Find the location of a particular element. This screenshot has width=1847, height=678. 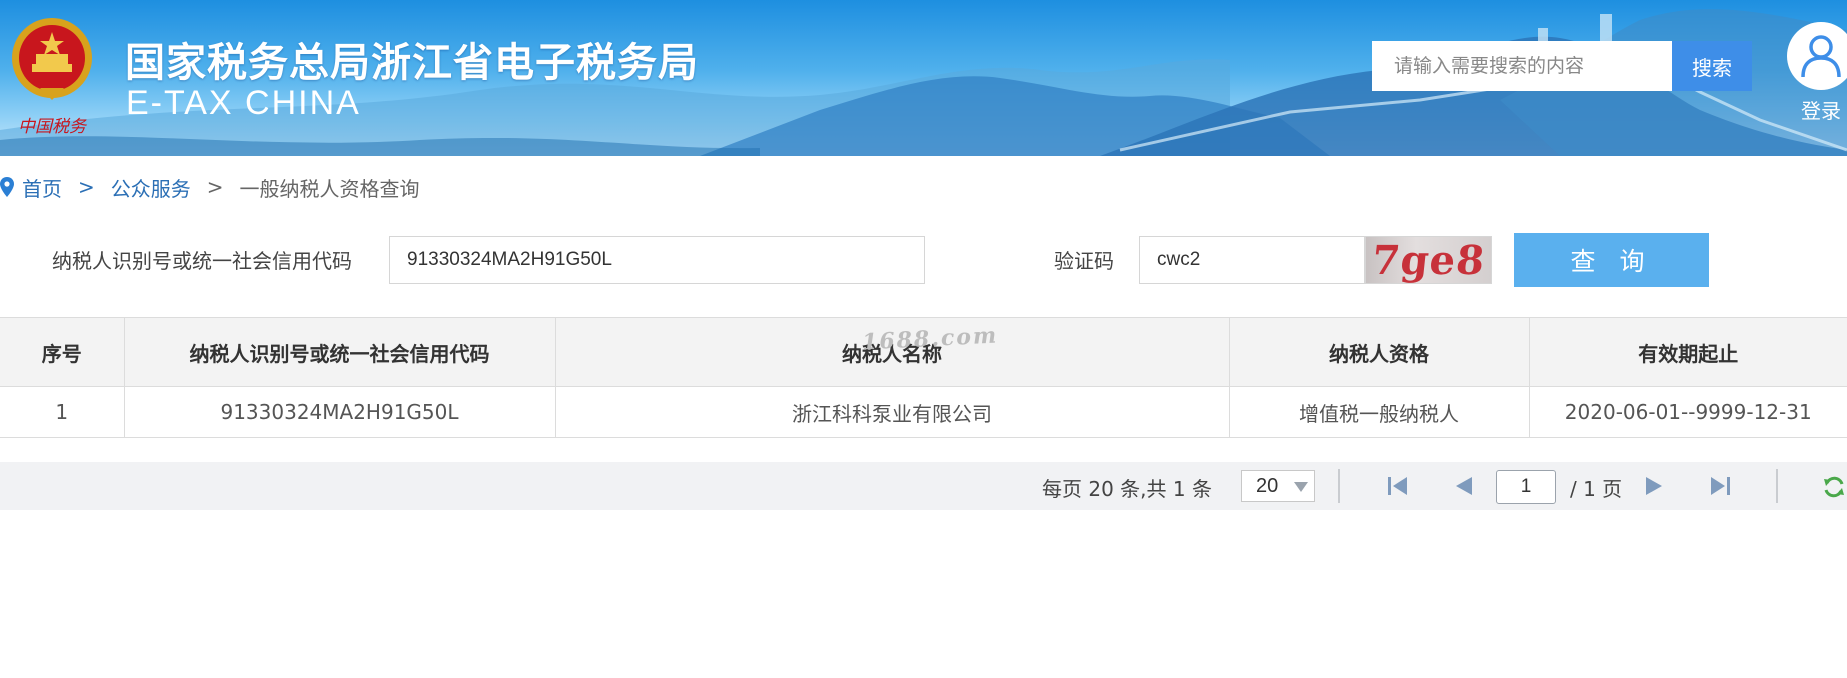

login-button: 登录 is located at coordinates (1816, 73).